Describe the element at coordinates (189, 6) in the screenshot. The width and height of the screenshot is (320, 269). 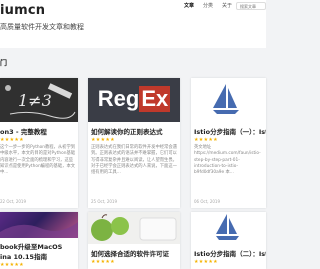
I see `nav-item-articles: 文章` at that location.